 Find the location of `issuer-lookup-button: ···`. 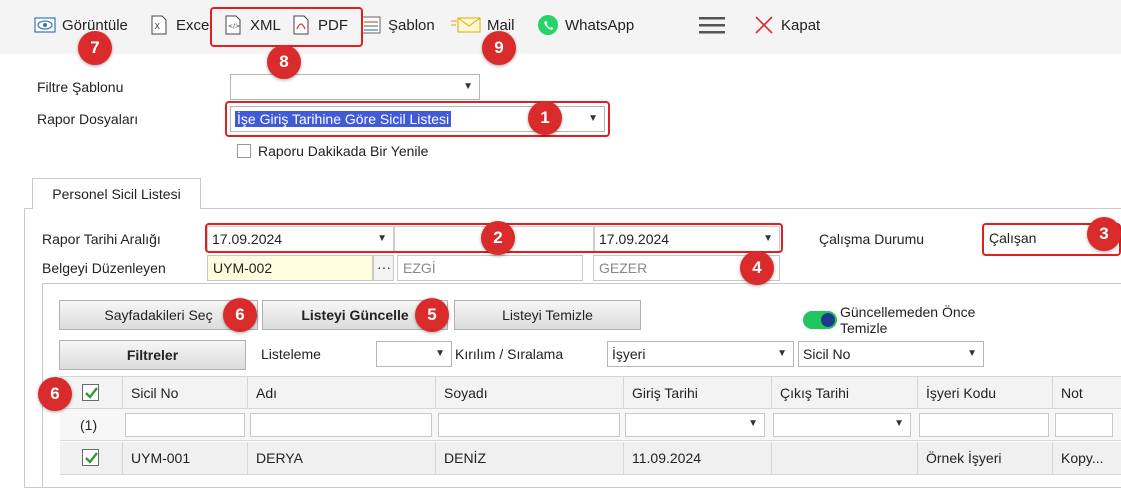

issuer-lookup-button: ··· is located at coordinates (383, 268).